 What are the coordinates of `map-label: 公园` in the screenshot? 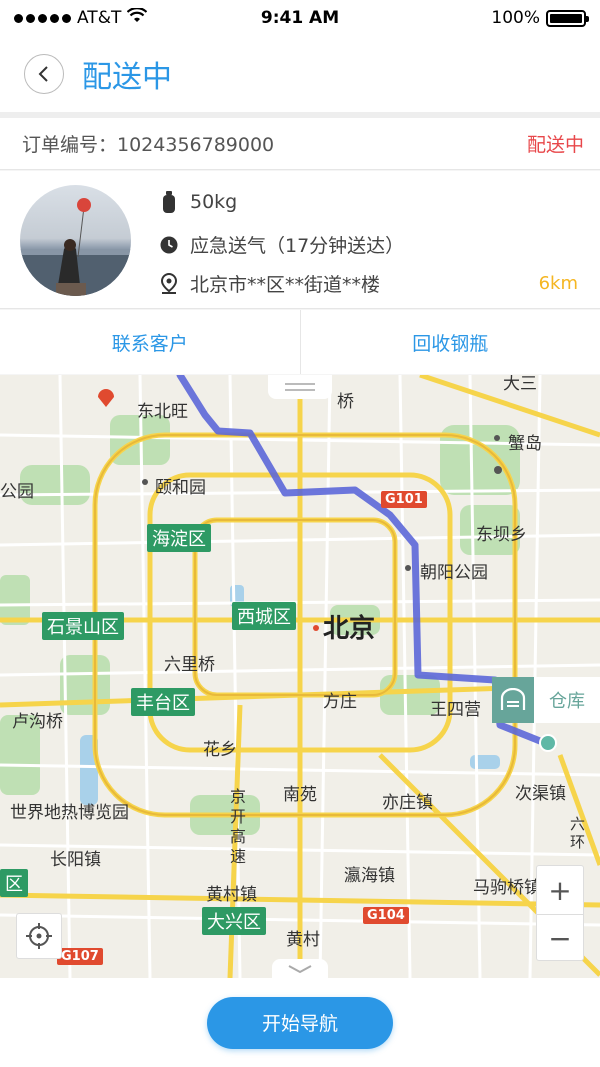 It's located at (17, 492).